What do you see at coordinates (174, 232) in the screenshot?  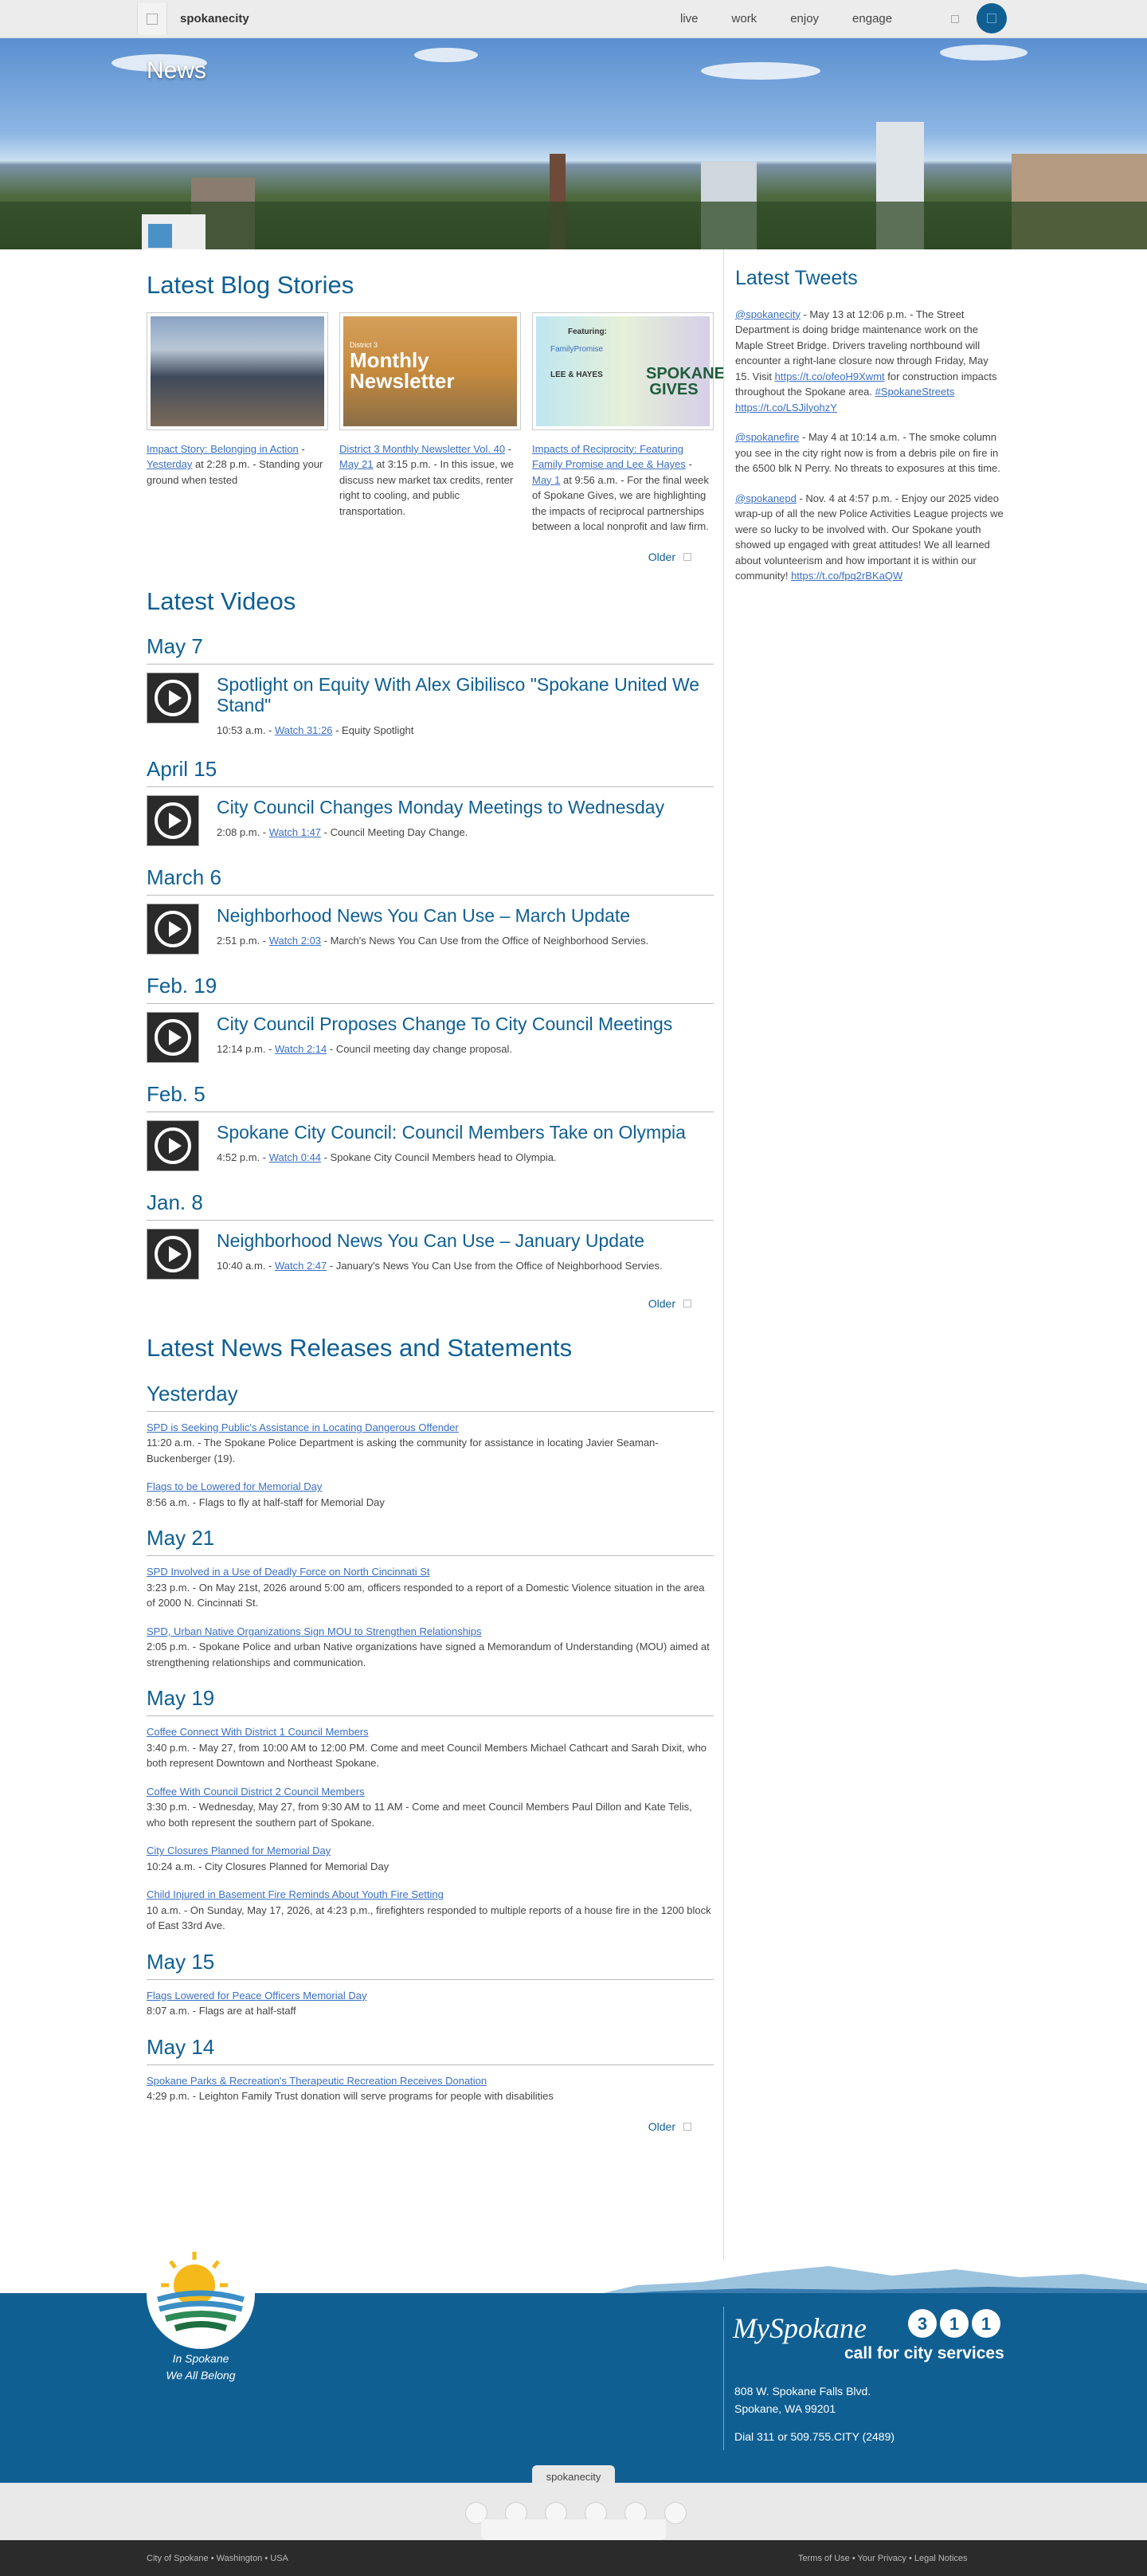 I see `hero-tab` at bounding box center [174, 232].